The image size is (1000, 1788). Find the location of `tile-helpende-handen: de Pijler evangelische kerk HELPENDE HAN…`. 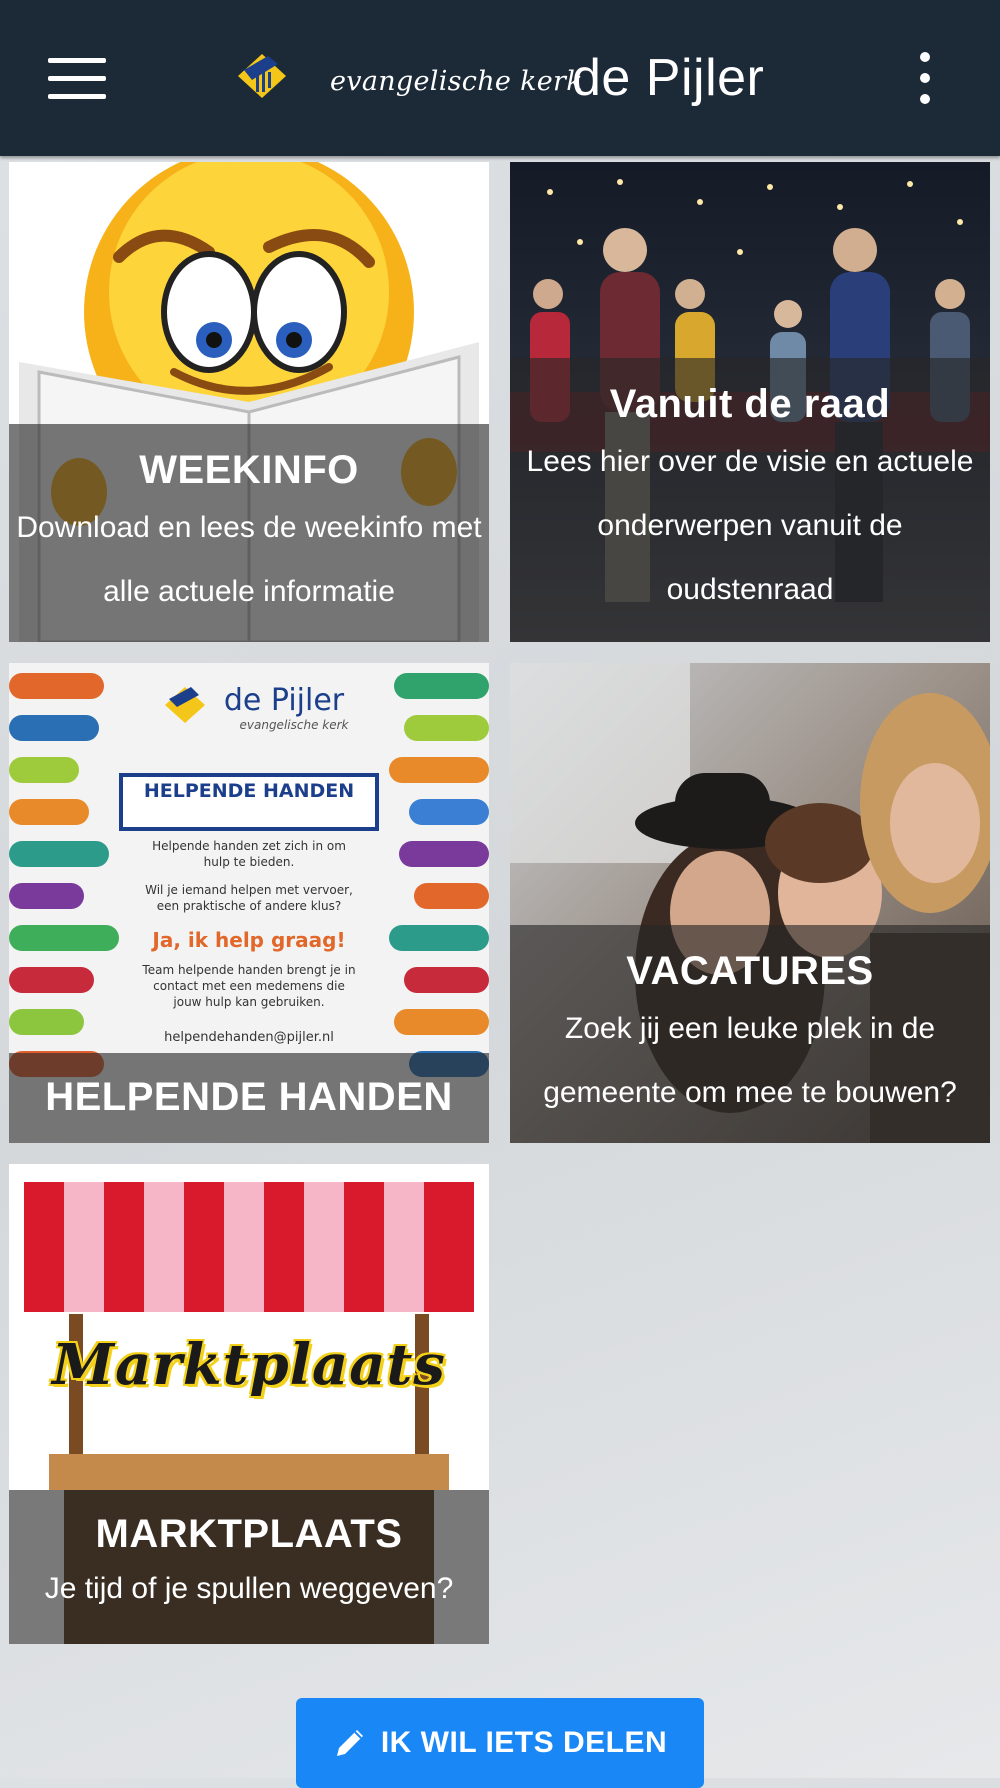

tile-helpende-handen: de Pijler evangelische kerk HELPENDE HAN… is located at coordinates (249, 903).